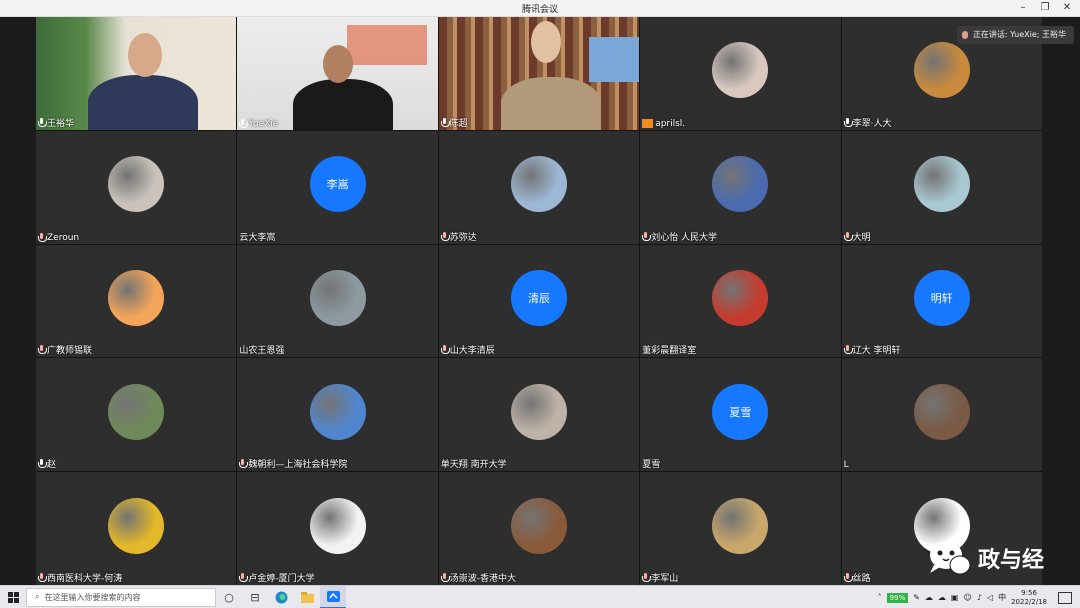 The height and width of the screenshot is (608, 1080). Describe the element at coordinates (1065, 597) in the screenshot. I see `notification-icon` at that location.